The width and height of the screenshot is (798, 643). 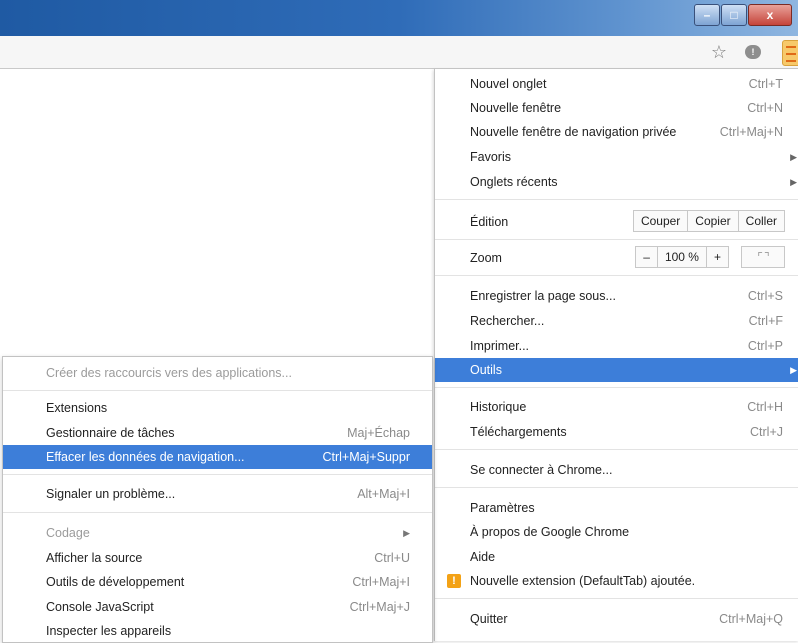 What do you see at coordinates (399, 18) in the screenshot?
I see `window-title-bar: – □ x` at bounding box center [399, 18].